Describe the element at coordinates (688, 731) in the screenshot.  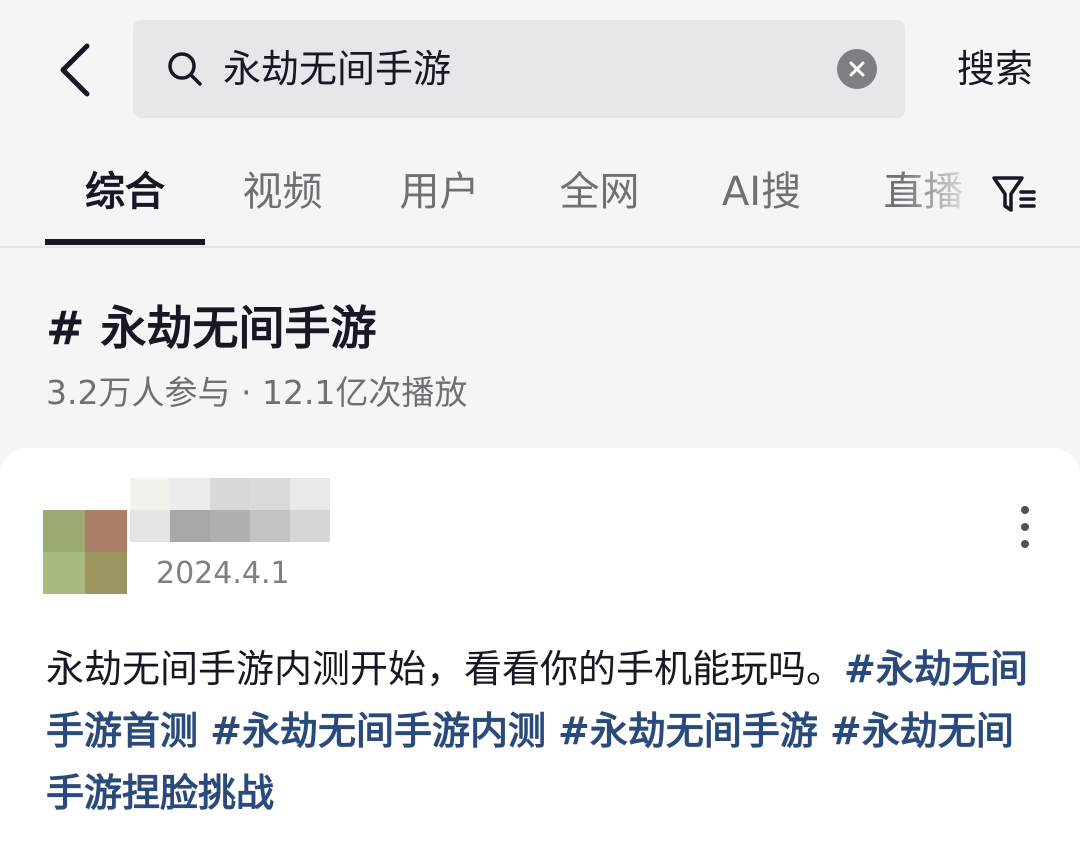
I see `hashtag-link: #永劫无间手游` at that location.